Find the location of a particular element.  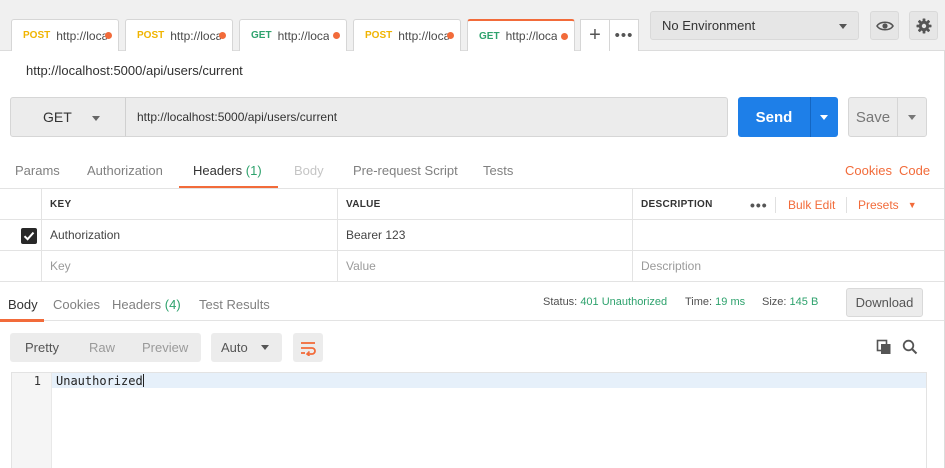

header-value-cell: Bearer 123 is located at coordinates (485, 235).